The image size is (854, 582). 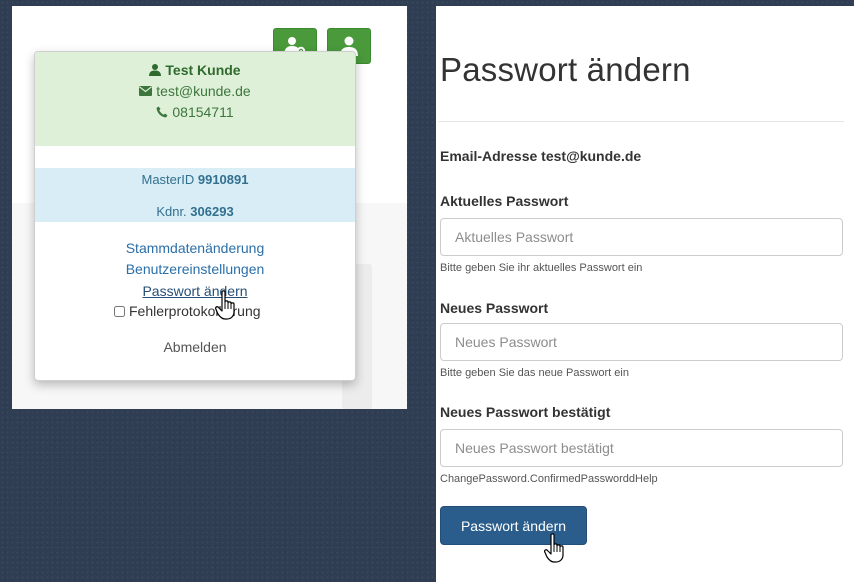 I want to click on phone-icon, so click(x=162, y=112).